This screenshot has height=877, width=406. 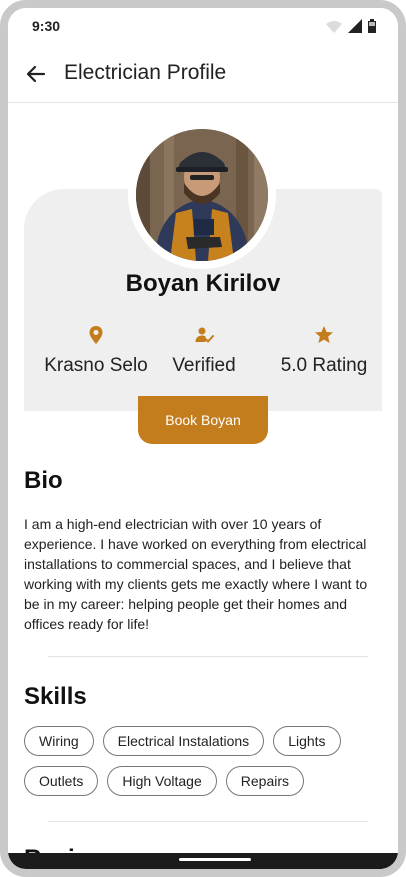 I want to click on status-icons, so click(x=351, y=26).